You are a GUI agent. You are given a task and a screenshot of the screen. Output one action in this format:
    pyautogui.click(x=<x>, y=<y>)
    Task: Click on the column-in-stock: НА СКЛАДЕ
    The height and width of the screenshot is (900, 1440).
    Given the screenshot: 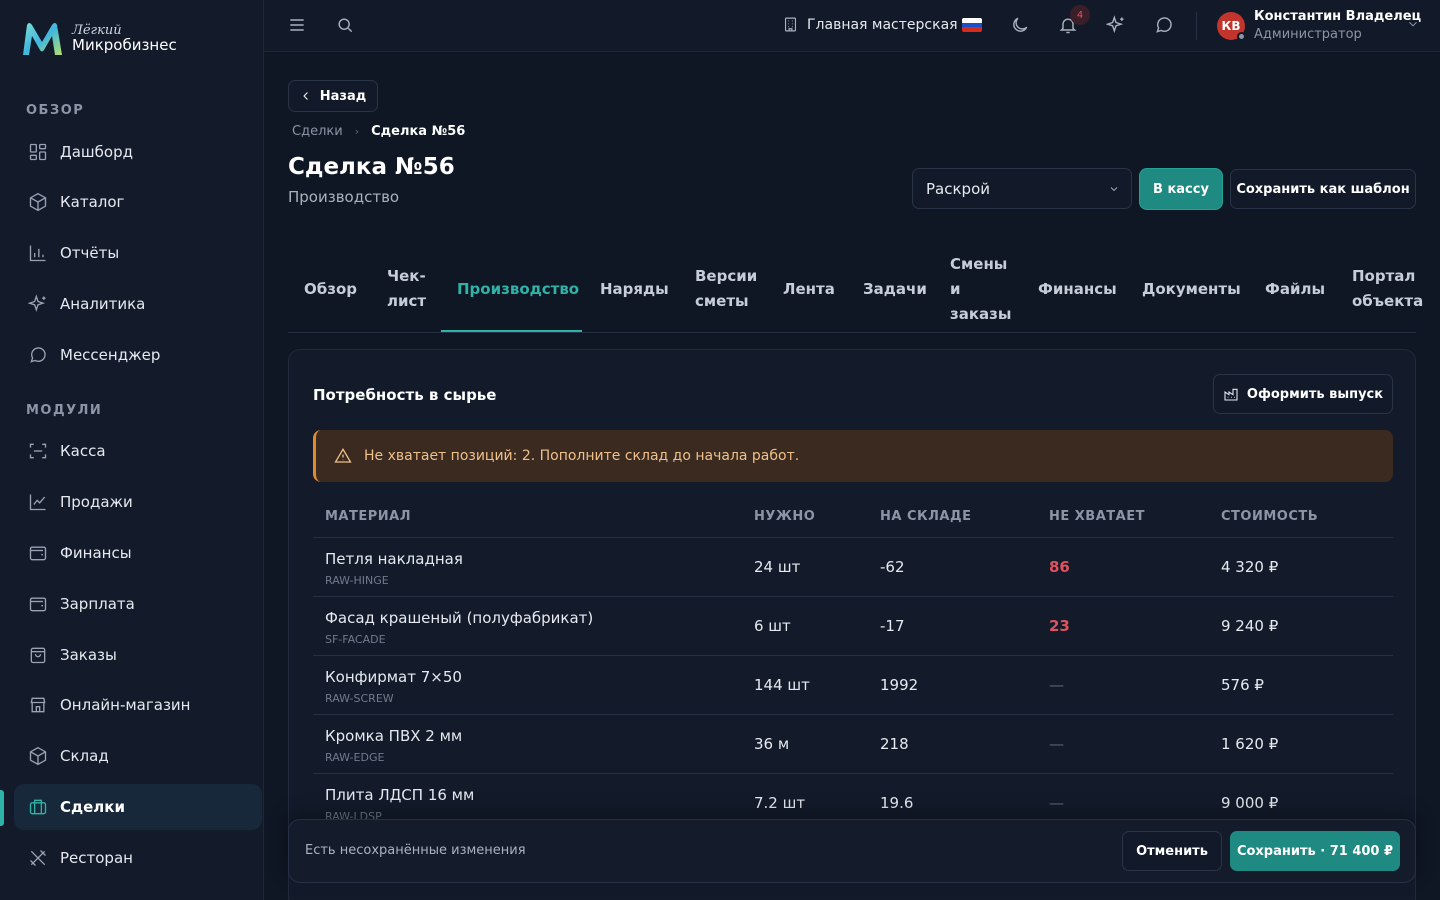 What is the action you would take?
    pyautogui.click(x=925, y=516)
    